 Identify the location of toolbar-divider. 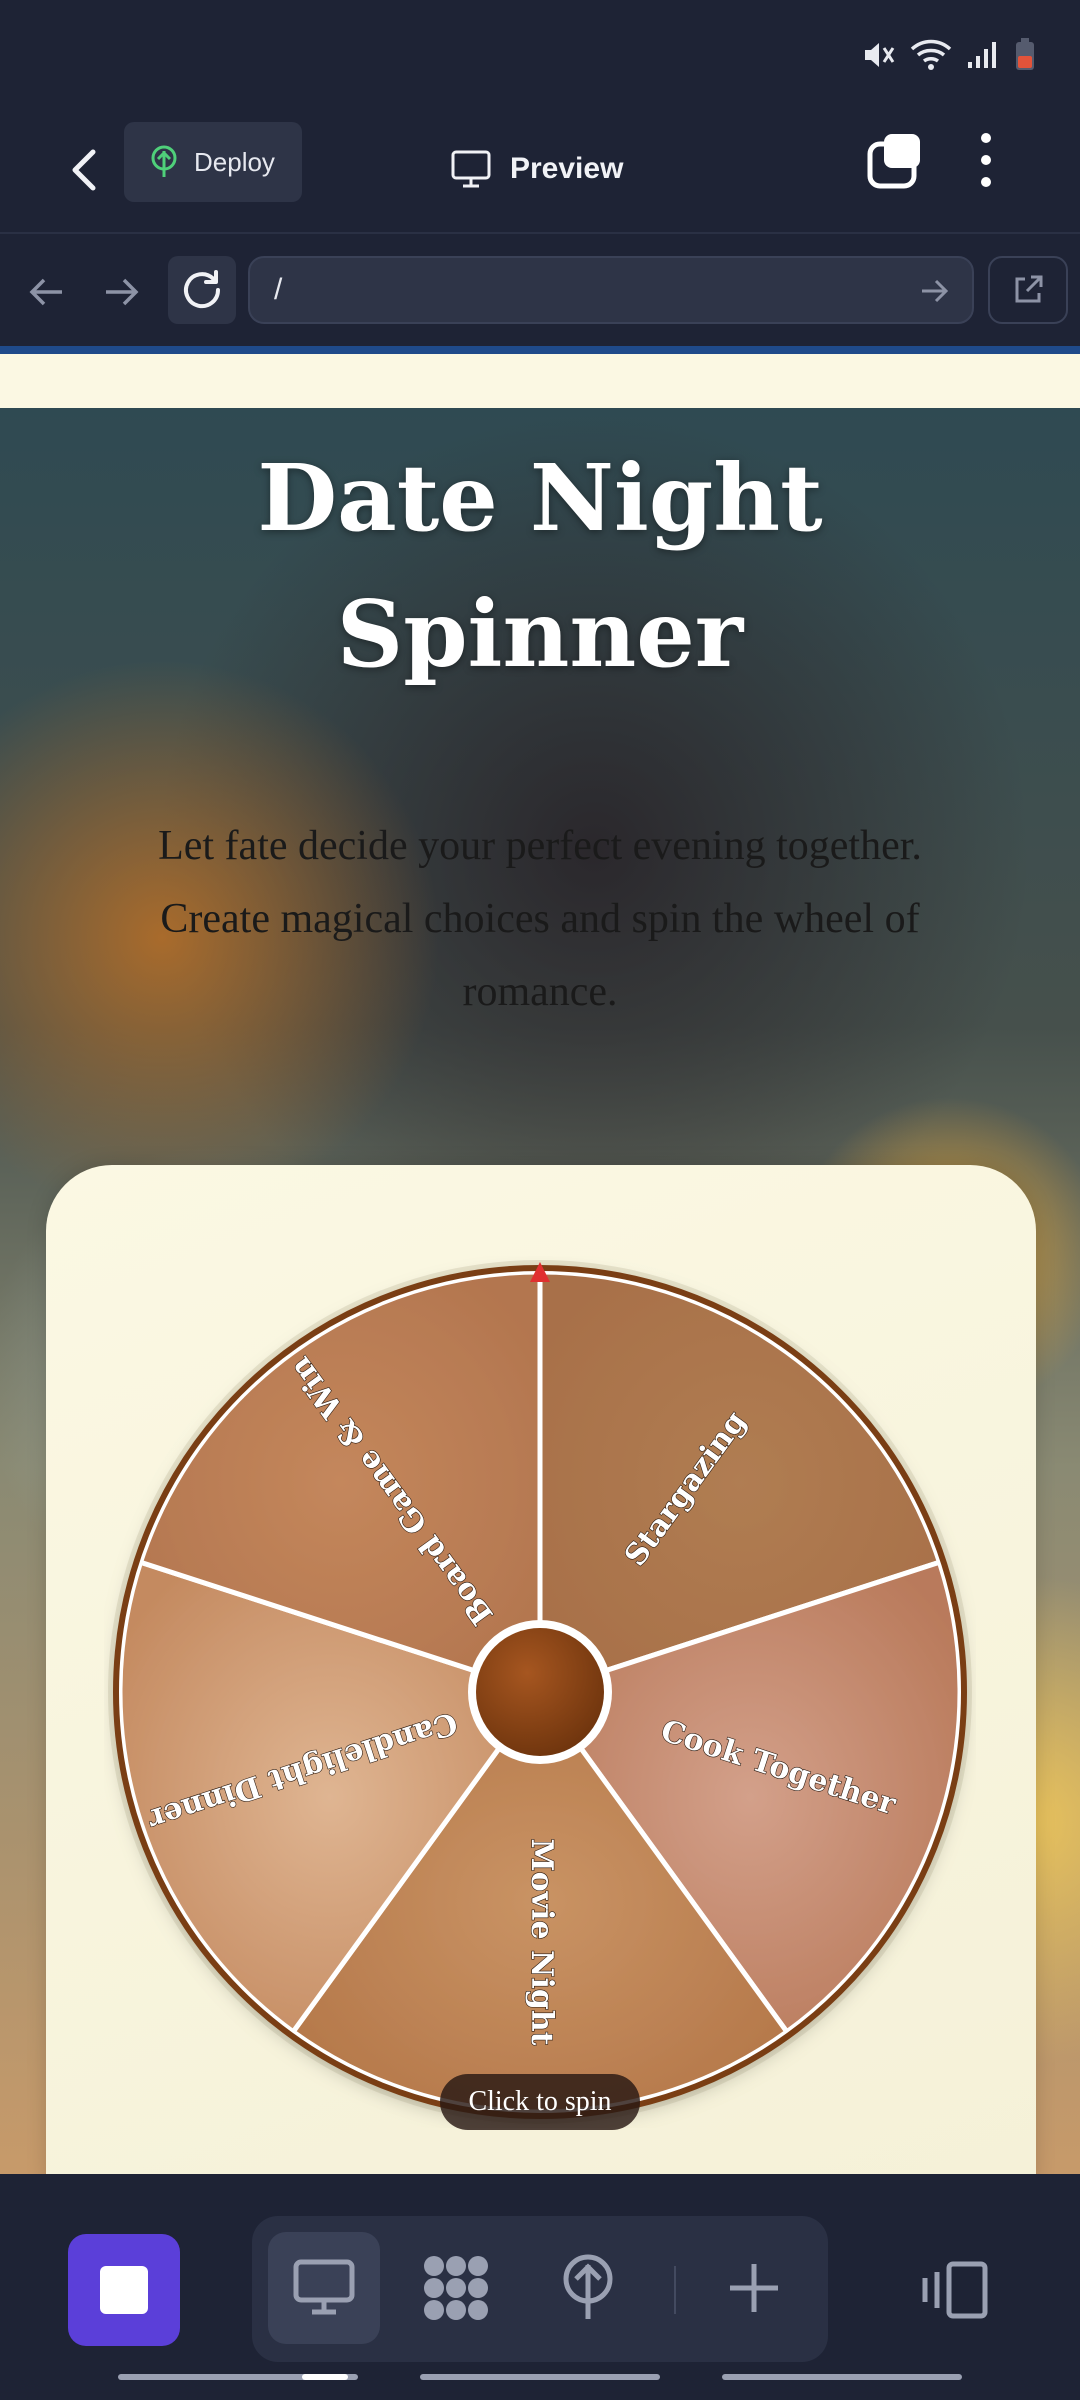
(675, 2290).